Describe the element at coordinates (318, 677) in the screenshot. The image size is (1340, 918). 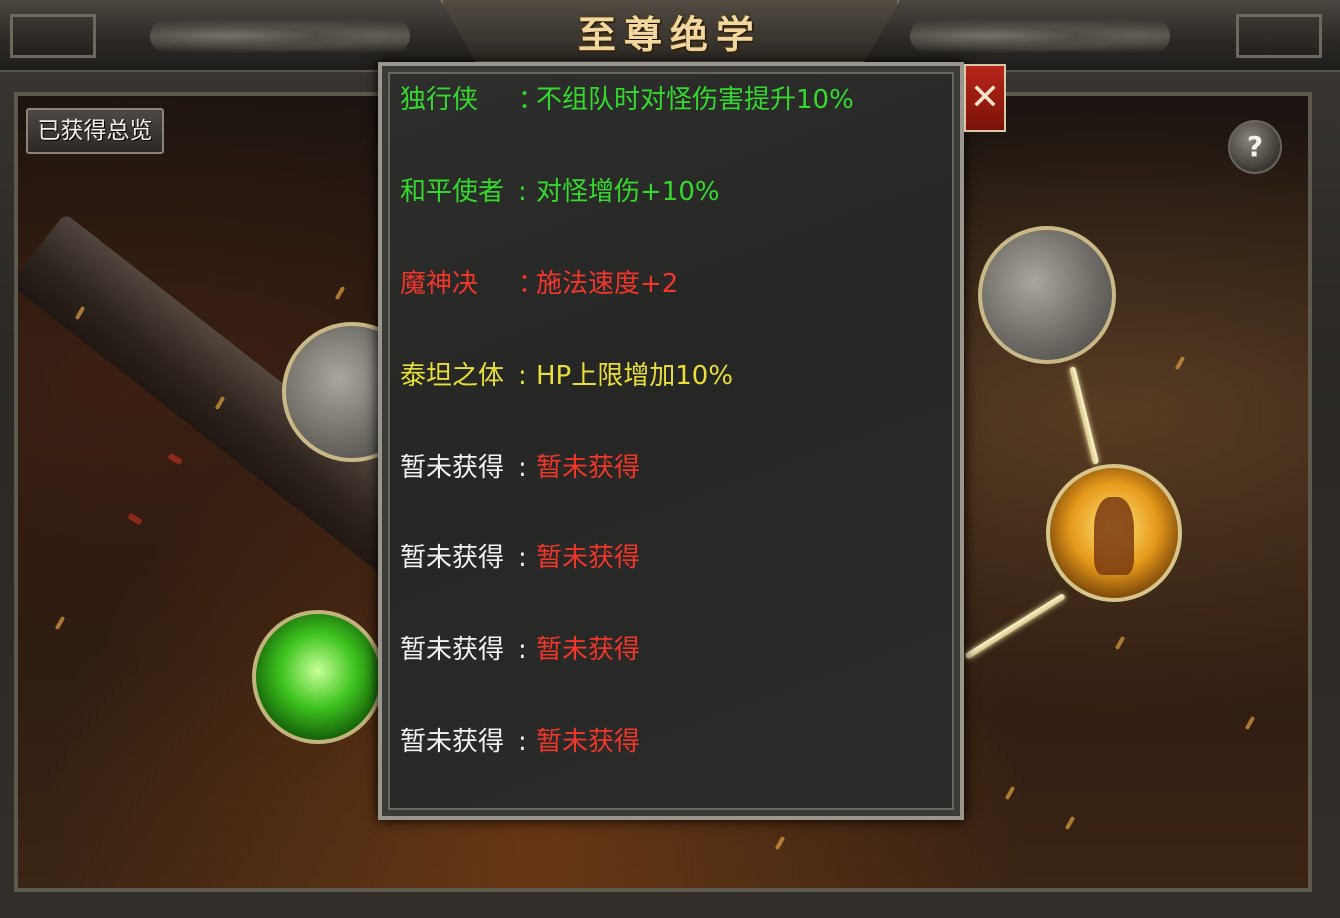
I see `skill-node-lone-ranger` at that location.